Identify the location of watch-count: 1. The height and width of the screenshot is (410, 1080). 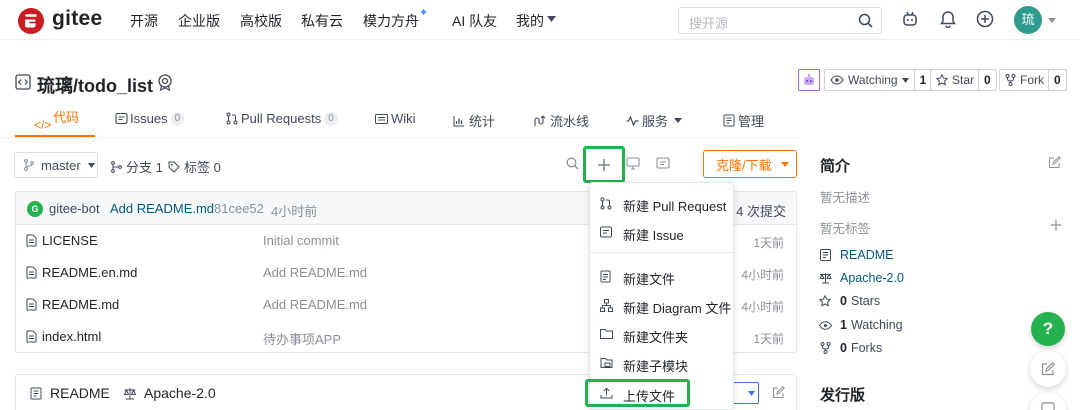
(922, 80).